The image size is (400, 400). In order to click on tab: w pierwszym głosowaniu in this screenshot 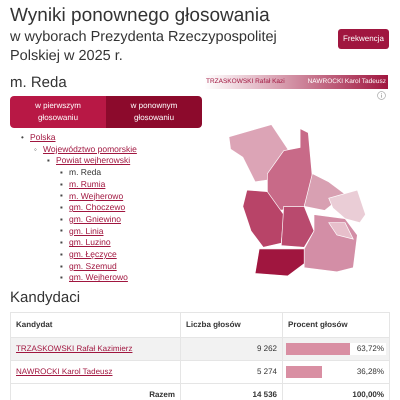, I will do `click(58, 112)`.